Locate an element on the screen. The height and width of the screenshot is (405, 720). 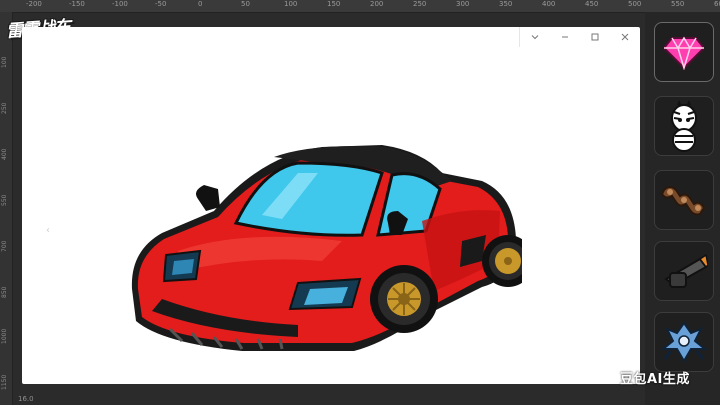
zebra-character-icon is located at coordinates (684, 126).